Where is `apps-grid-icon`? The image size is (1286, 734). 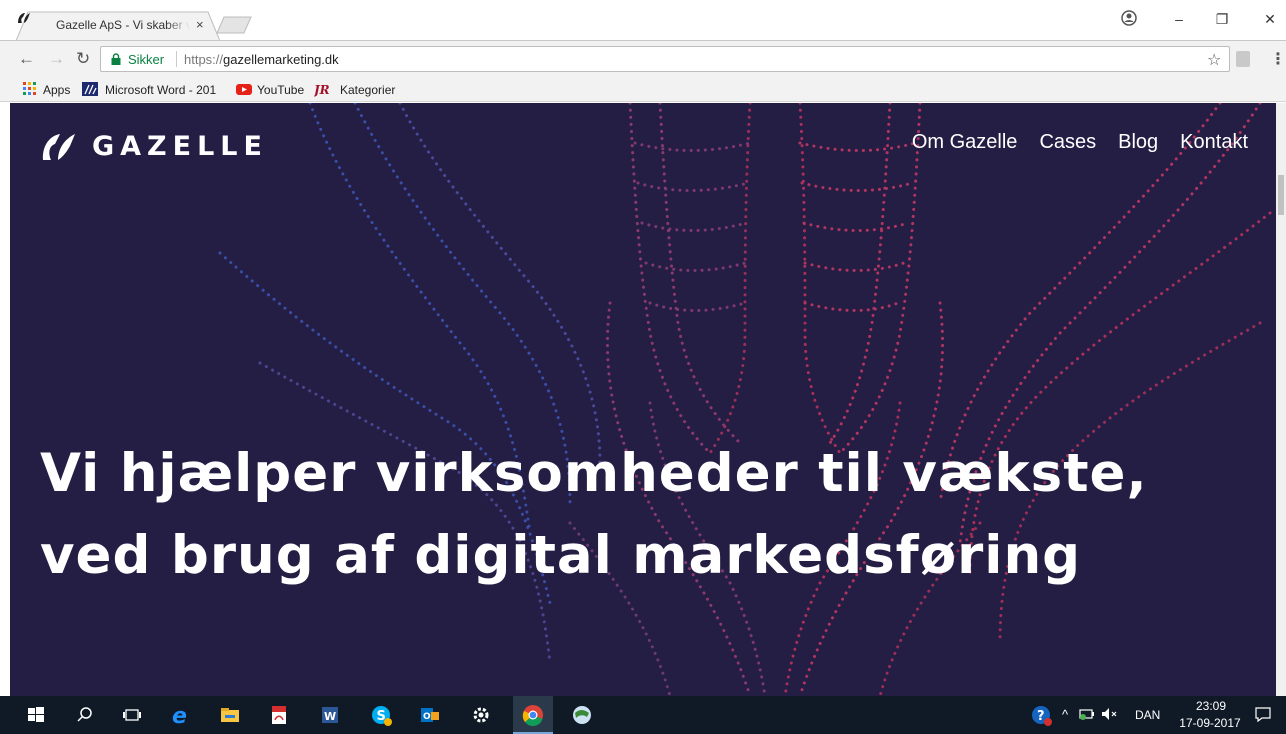
apps-grid-icon is located at coordinates (29, 88).